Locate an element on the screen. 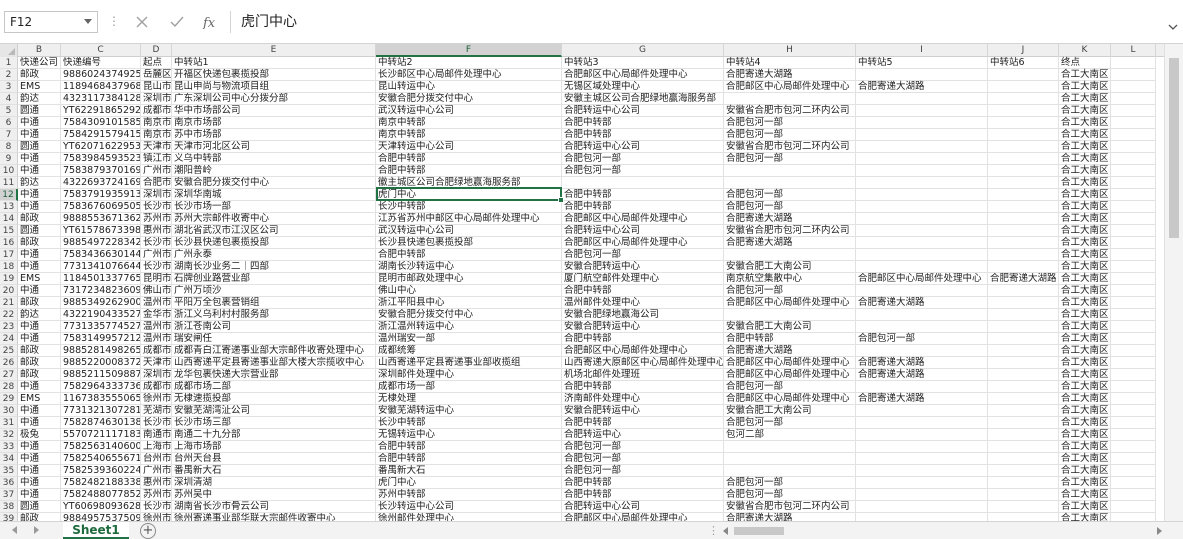 The image size is (1183, 539). cell-j1: 中转站6 is located at coordinates (1023, 63).